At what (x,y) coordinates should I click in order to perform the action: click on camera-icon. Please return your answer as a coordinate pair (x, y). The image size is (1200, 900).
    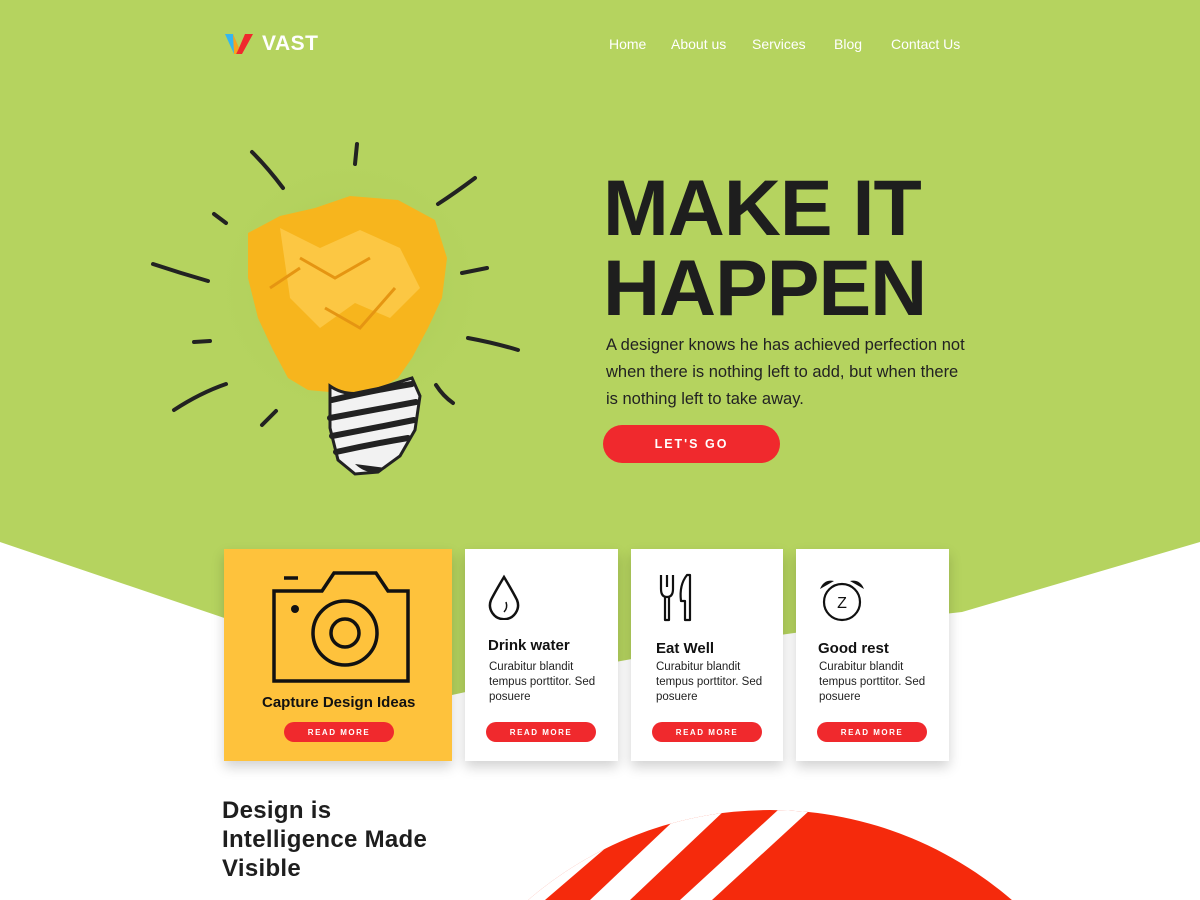
    Looking at the image, I should click on (341, 627).